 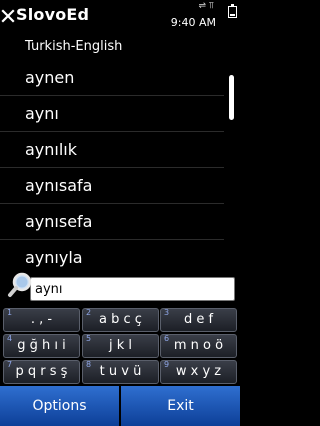 I want to click on list-item: aynı, so click(x=112, y=114).